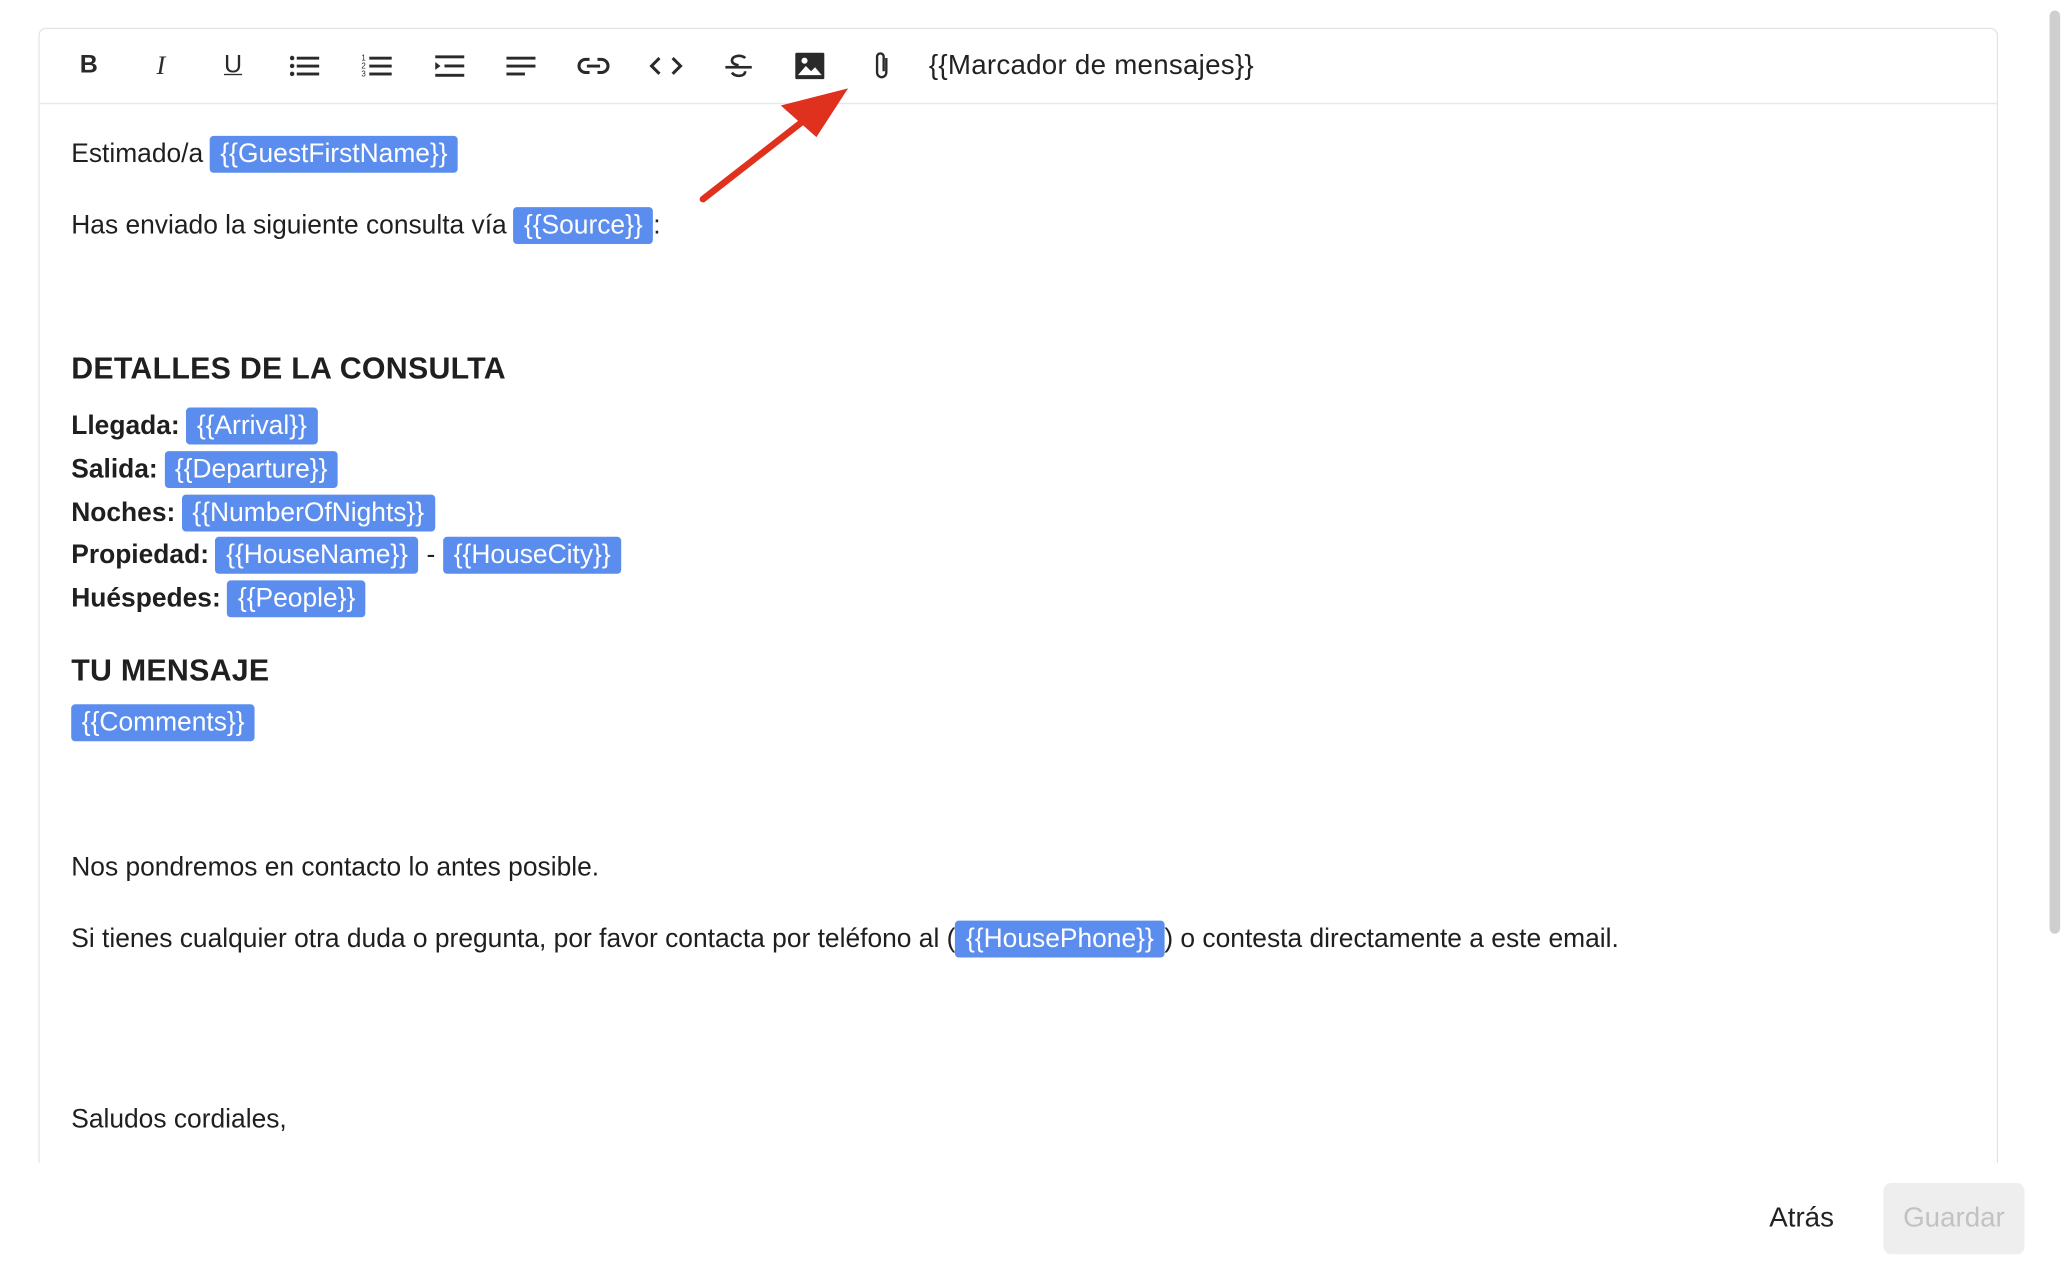 The width and height of the screenshot is (2068, 1282). I want to click on link-icon, so click(593, 66).